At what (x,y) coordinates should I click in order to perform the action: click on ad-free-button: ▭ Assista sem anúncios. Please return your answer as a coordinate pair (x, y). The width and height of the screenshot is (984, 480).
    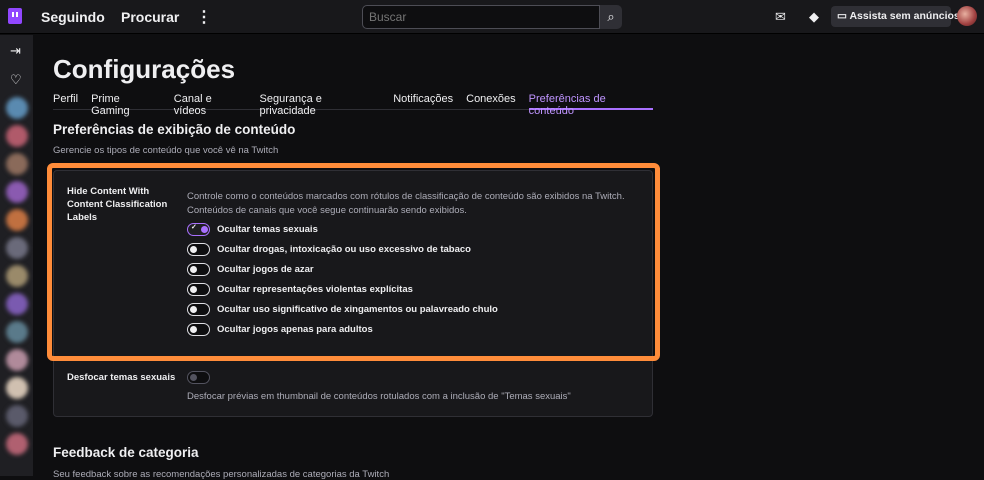
    Looking at the image, I should click on (895, 16).